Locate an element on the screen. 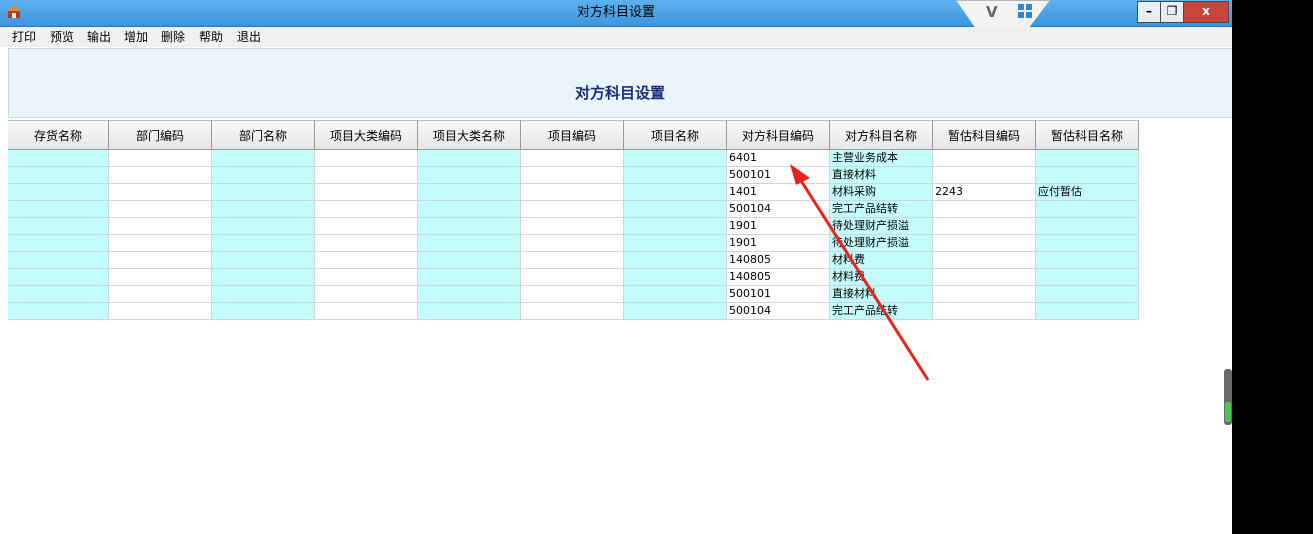 This screenshot has width=1313, height=534. cell-counter-subject-code: 1901 is located at coordinates (778, 226).